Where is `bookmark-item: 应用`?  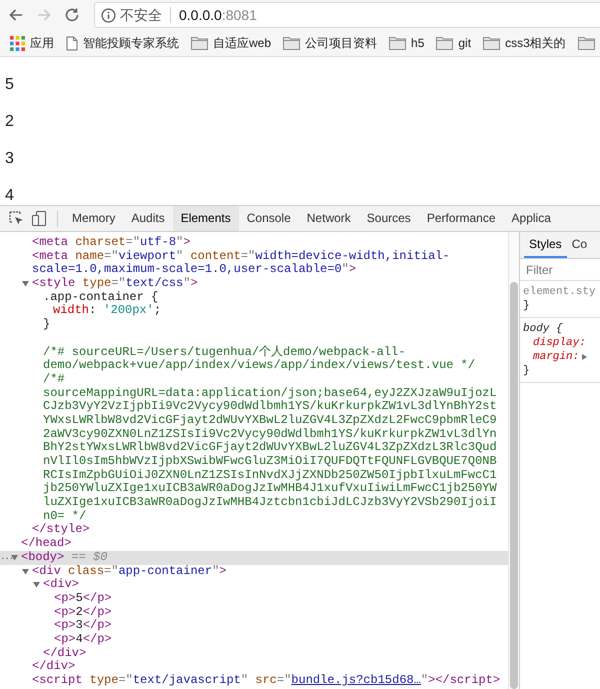 bookmark-item: 应用 is located at coordinates (32, 43).